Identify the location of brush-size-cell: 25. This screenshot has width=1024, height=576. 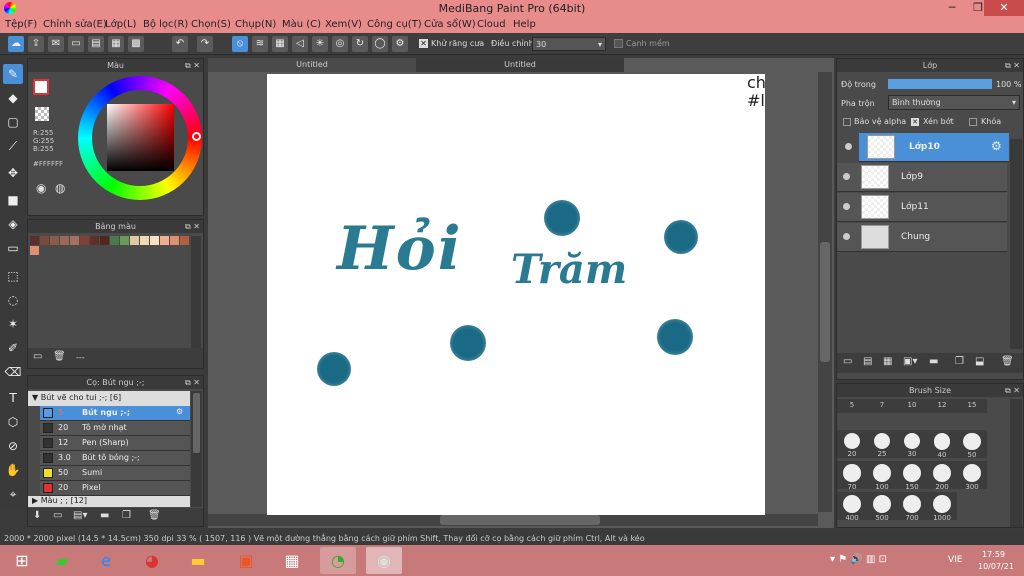
(882, 444).